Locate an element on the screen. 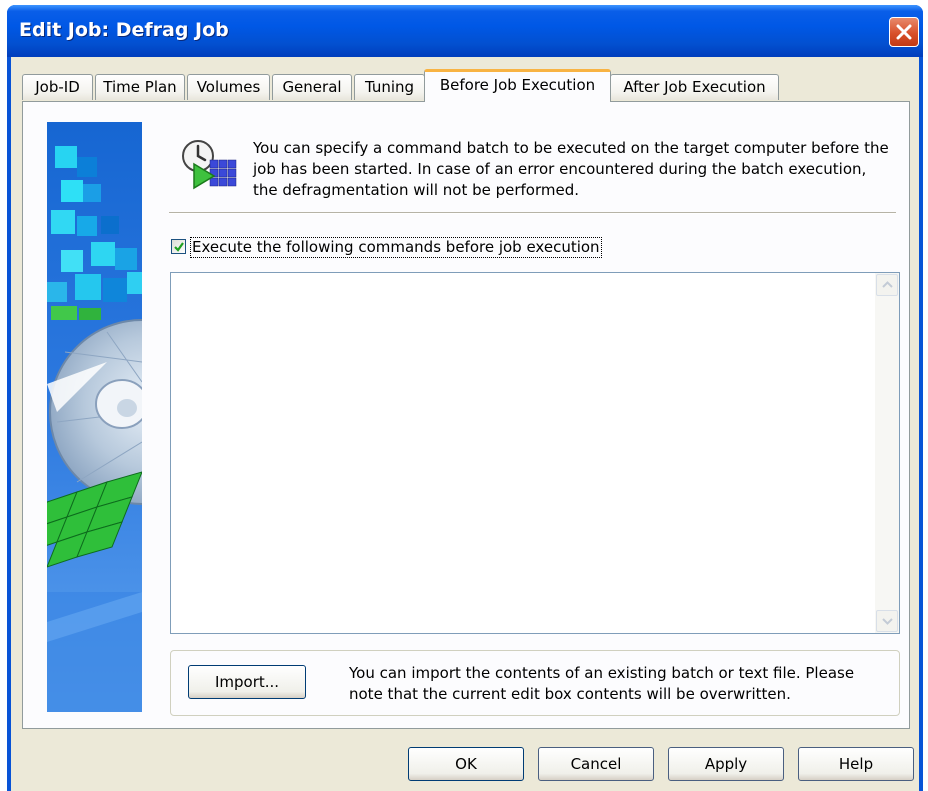 This screenshot has height=791, width=928. tab-label: General is located at coordinates (312, 87).